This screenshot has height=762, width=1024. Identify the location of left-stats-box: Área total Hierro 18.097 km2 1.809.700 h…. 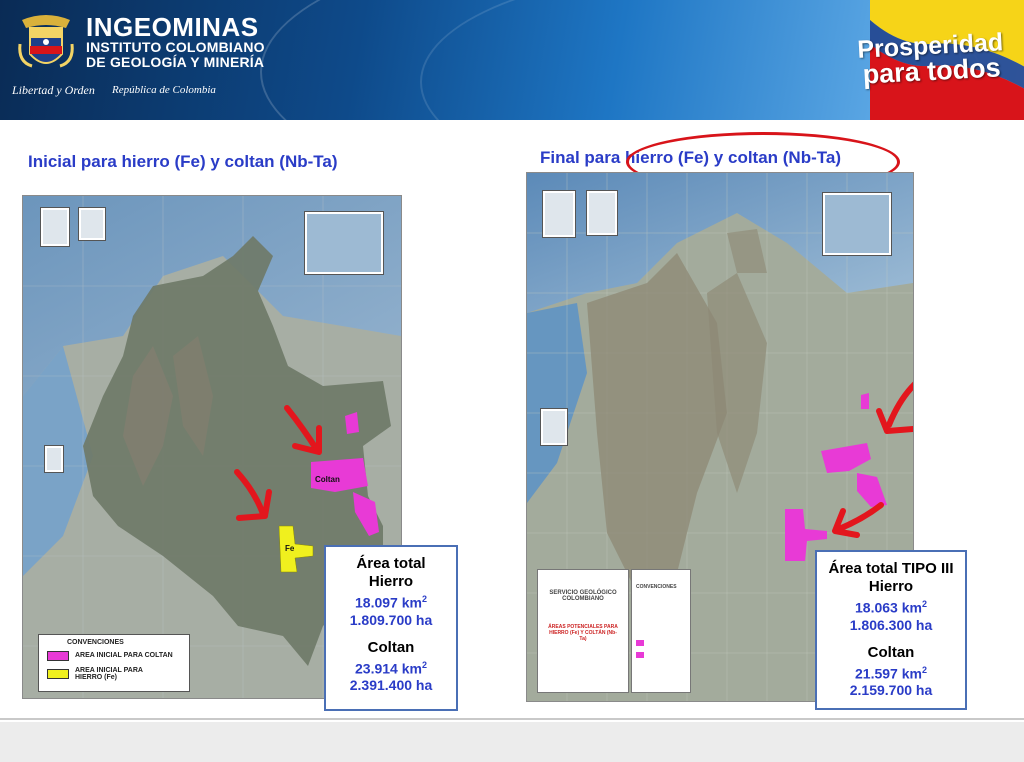
(391, 628).